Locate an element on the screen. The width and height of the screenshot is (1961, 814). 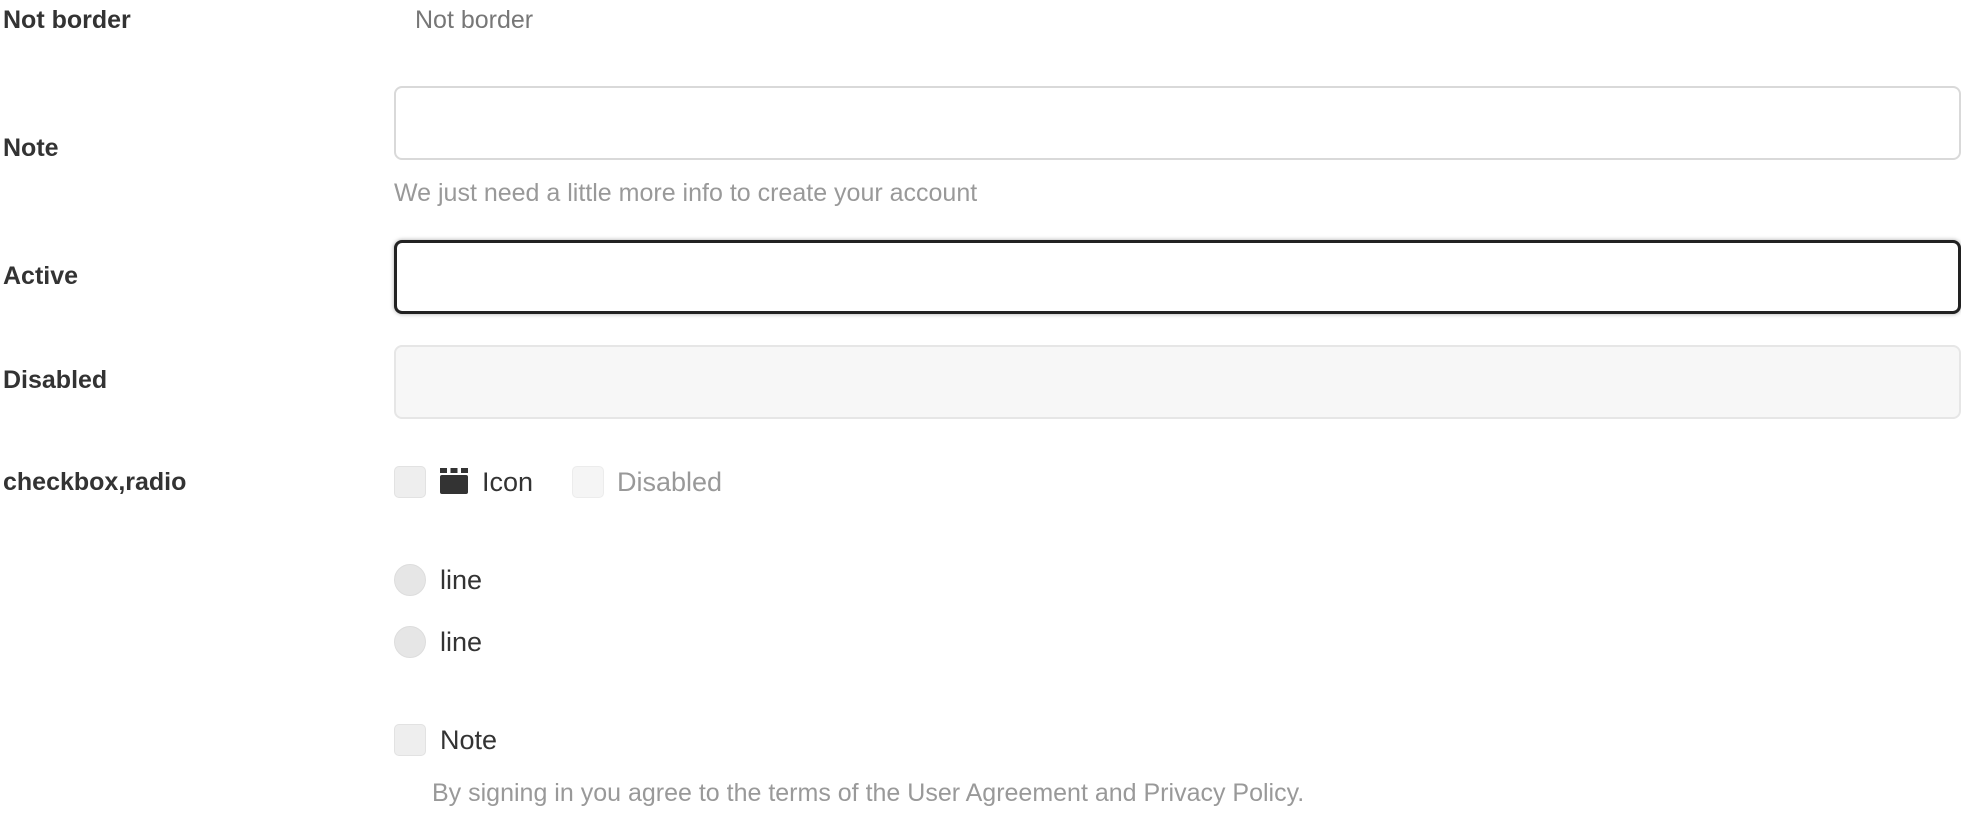
calendar-icon is located at coordinates (454, 481).